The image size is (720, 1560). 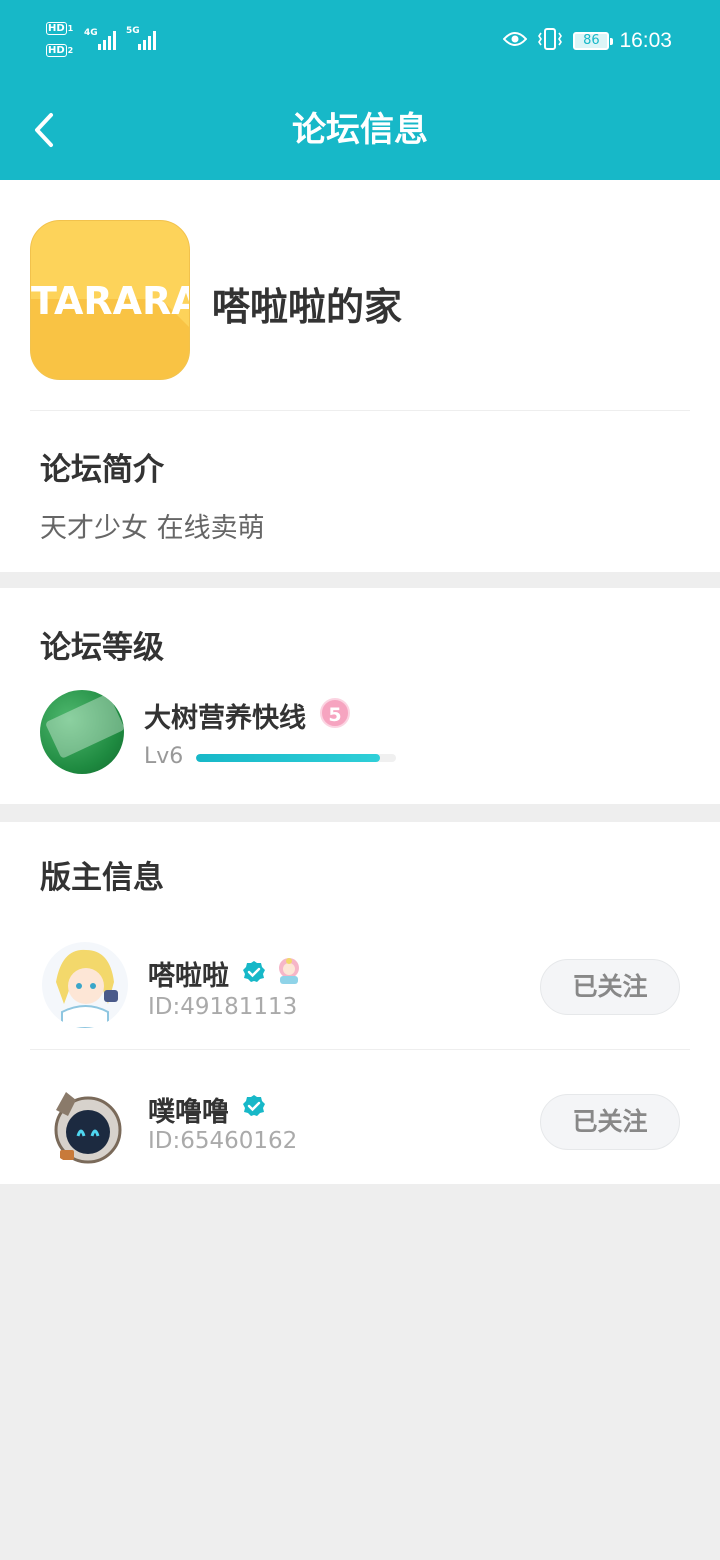 What do you see at coordinates (147, 40) in the screenshot?
I see `signal2-icon` at bounding box center [147, 40].